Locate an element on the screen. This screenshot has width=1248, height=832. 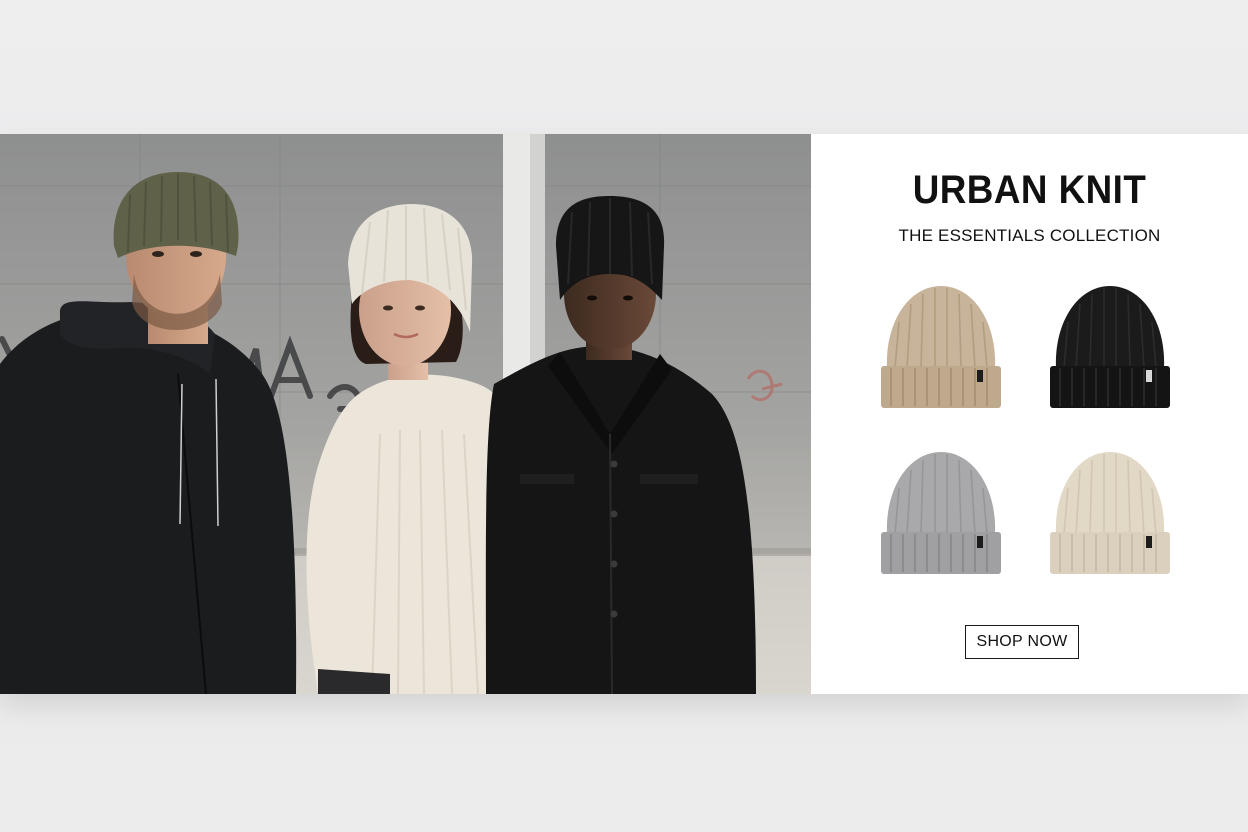
product-beanie-black is located at coordinates (1110, 347).